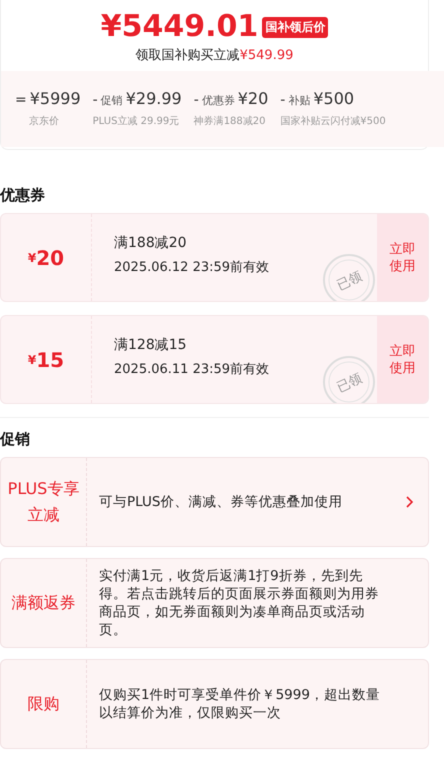 The image size is (444, 770). What do you see at coordinates (44, 121) in the screenshot?
I see `breakdown-note: 京东价` at bounding box center [44, 121].